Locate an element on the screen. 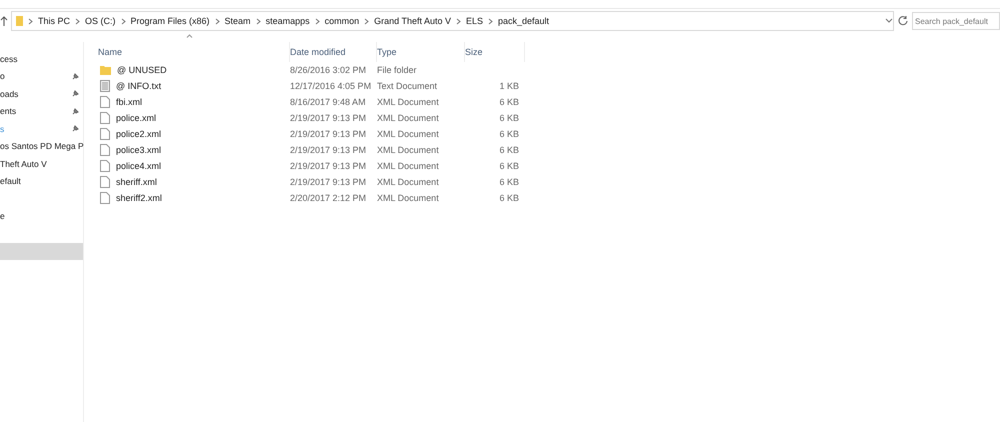 This screenshot has height=422, width=1000. date-modified: 8/26/2016 3:02 PM is located at coordinates (329, 70).